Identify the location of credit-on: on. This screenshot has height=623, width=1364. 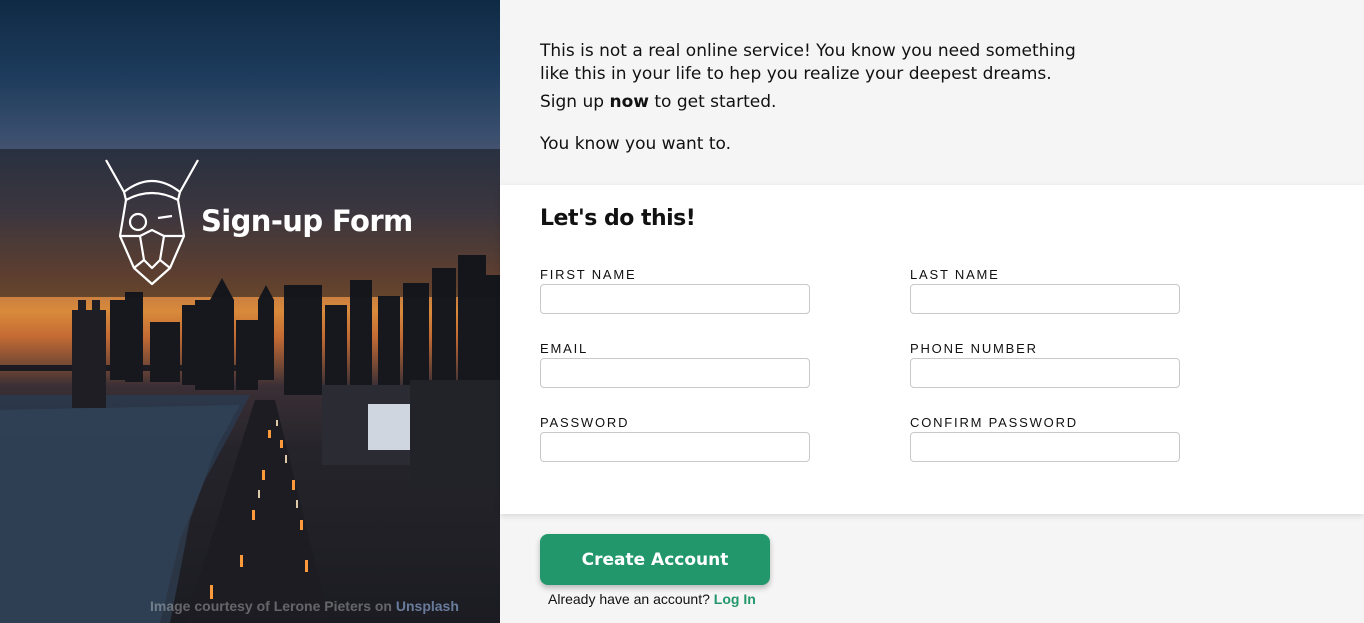
(383, 606).